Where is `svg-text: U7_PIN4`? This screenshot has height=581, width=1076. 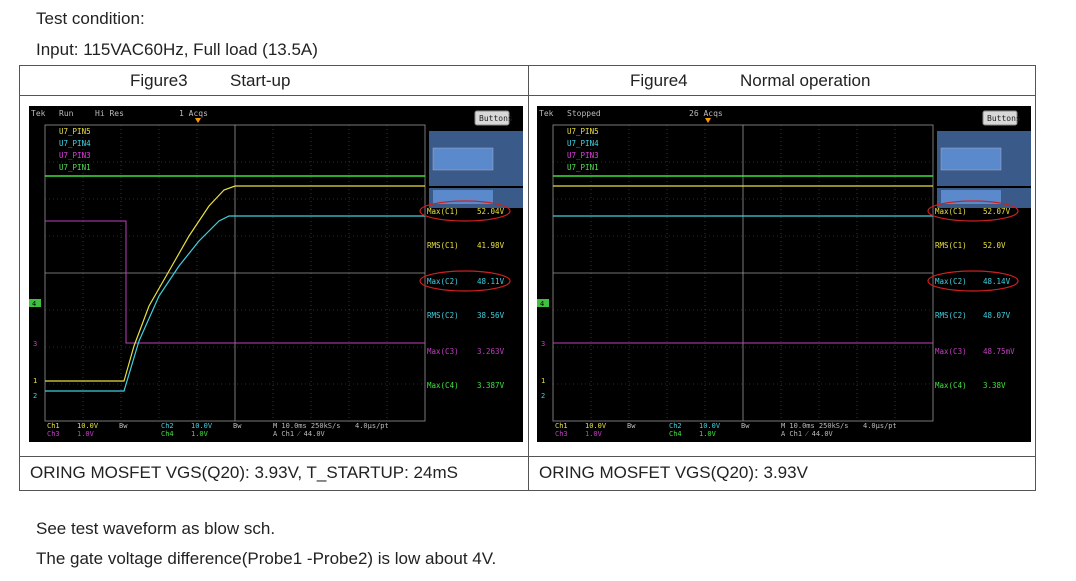
svg-text: U7_PIN4 is located at coordinates (583, 143).